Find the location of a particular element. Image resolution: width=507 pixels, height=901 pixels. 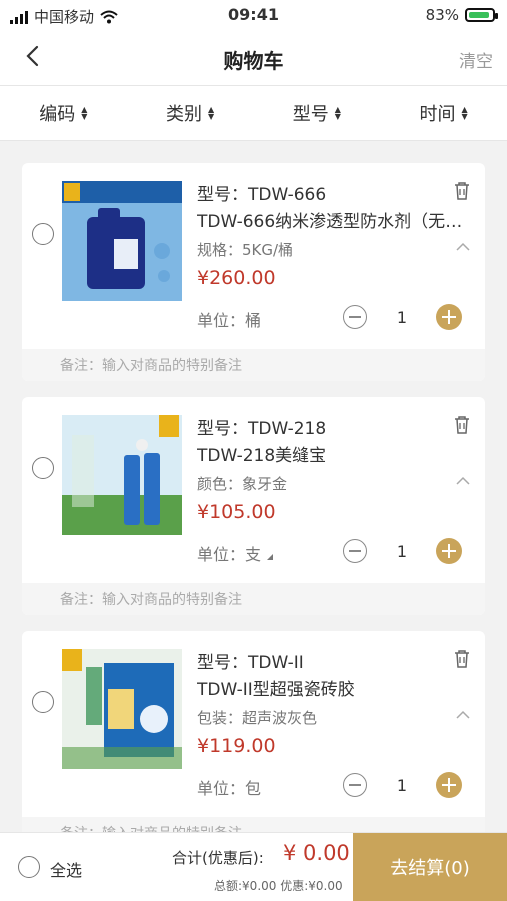

clear-cart-button: 清空 is located at coordinates (476, 59).